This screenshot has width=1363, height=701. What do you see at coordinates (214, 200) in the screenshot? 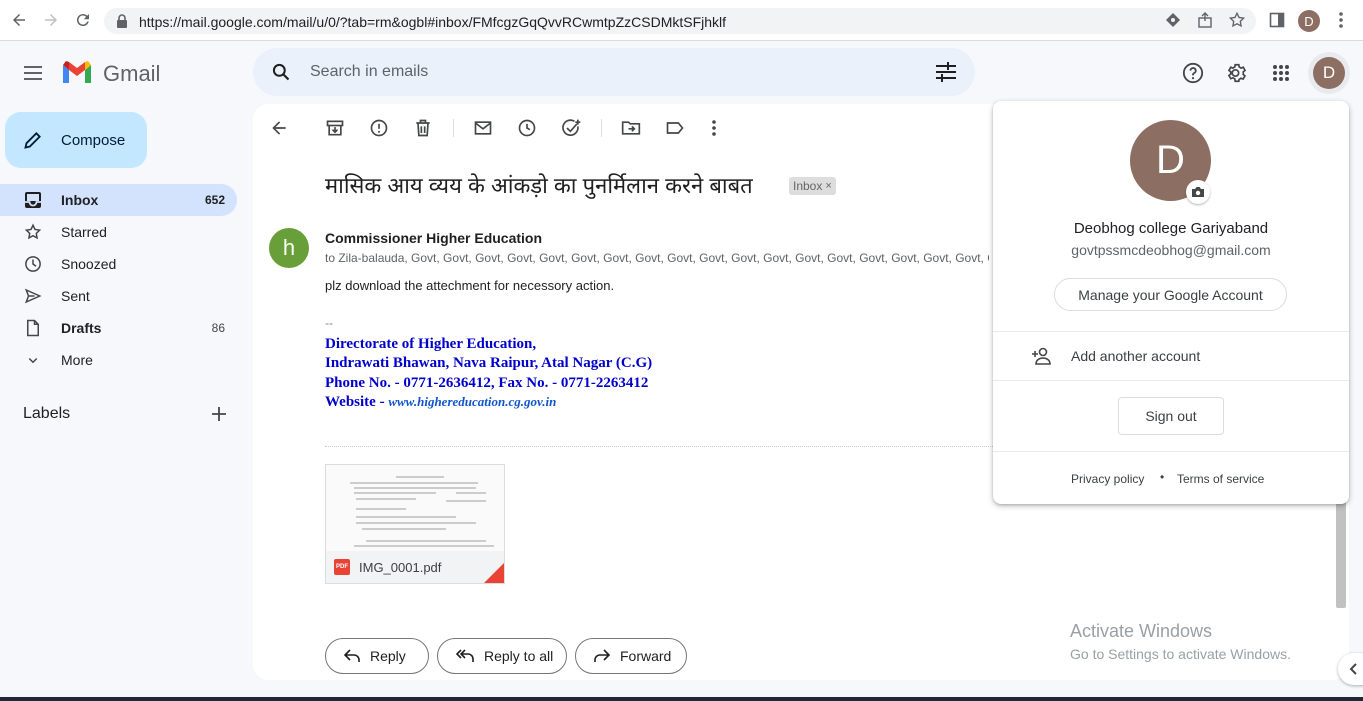
I see `sidebar-item-count: 652` at bounding box center [214, 200].